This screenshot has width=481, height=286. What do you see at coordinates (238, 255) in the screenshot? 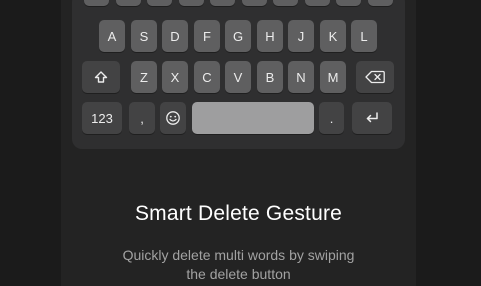
I see `feature-description-line: Quickly delete multi words by swiping` at bounding box center [238, 255].